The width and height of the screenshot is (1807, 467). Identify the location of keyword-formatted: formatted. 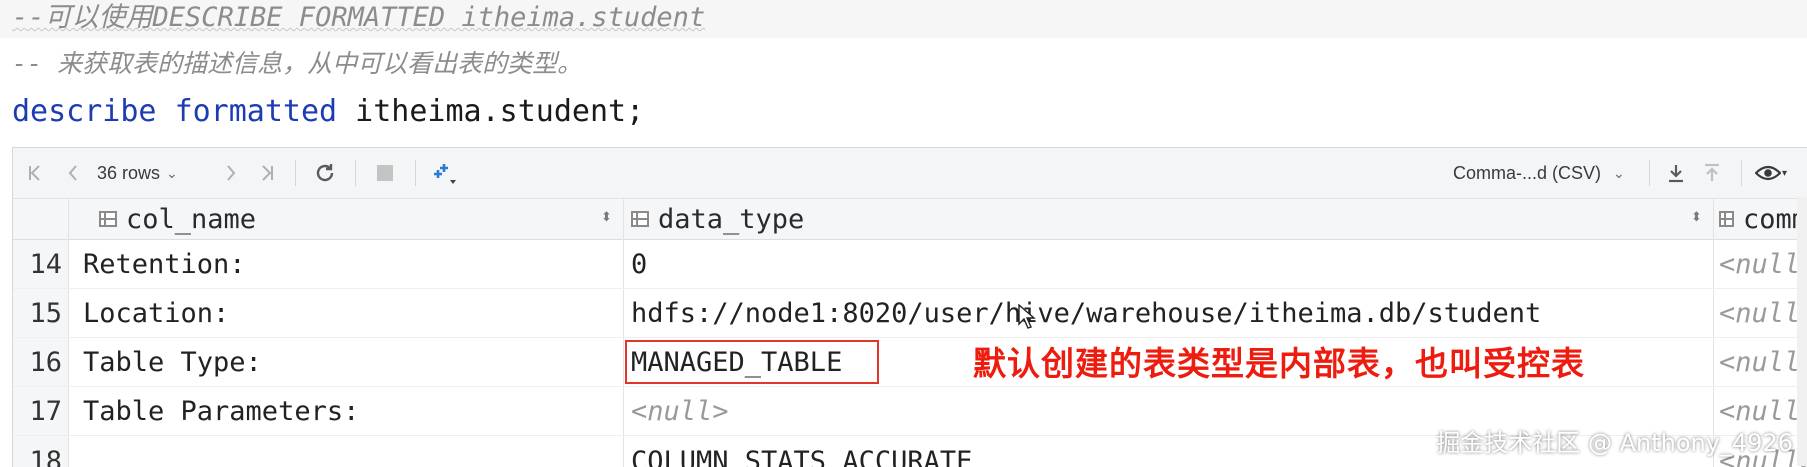
(256, 111).